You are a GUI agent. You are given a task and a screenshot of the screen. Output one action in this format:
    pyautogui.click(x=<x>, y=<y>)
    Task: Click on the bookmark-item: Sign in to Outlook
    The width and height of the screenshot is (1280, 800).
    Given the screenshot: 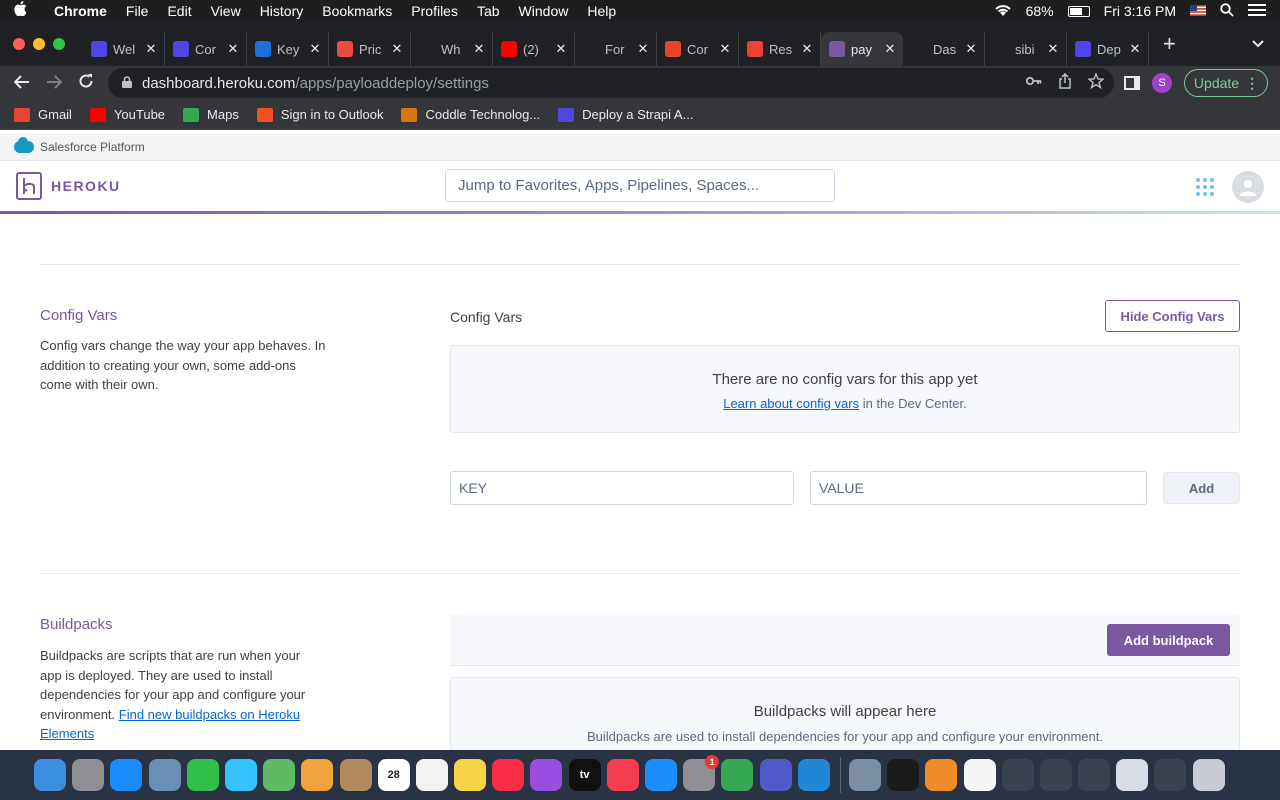 What is the action you would take?
    pyautogui.click(x=319, y=114)
    